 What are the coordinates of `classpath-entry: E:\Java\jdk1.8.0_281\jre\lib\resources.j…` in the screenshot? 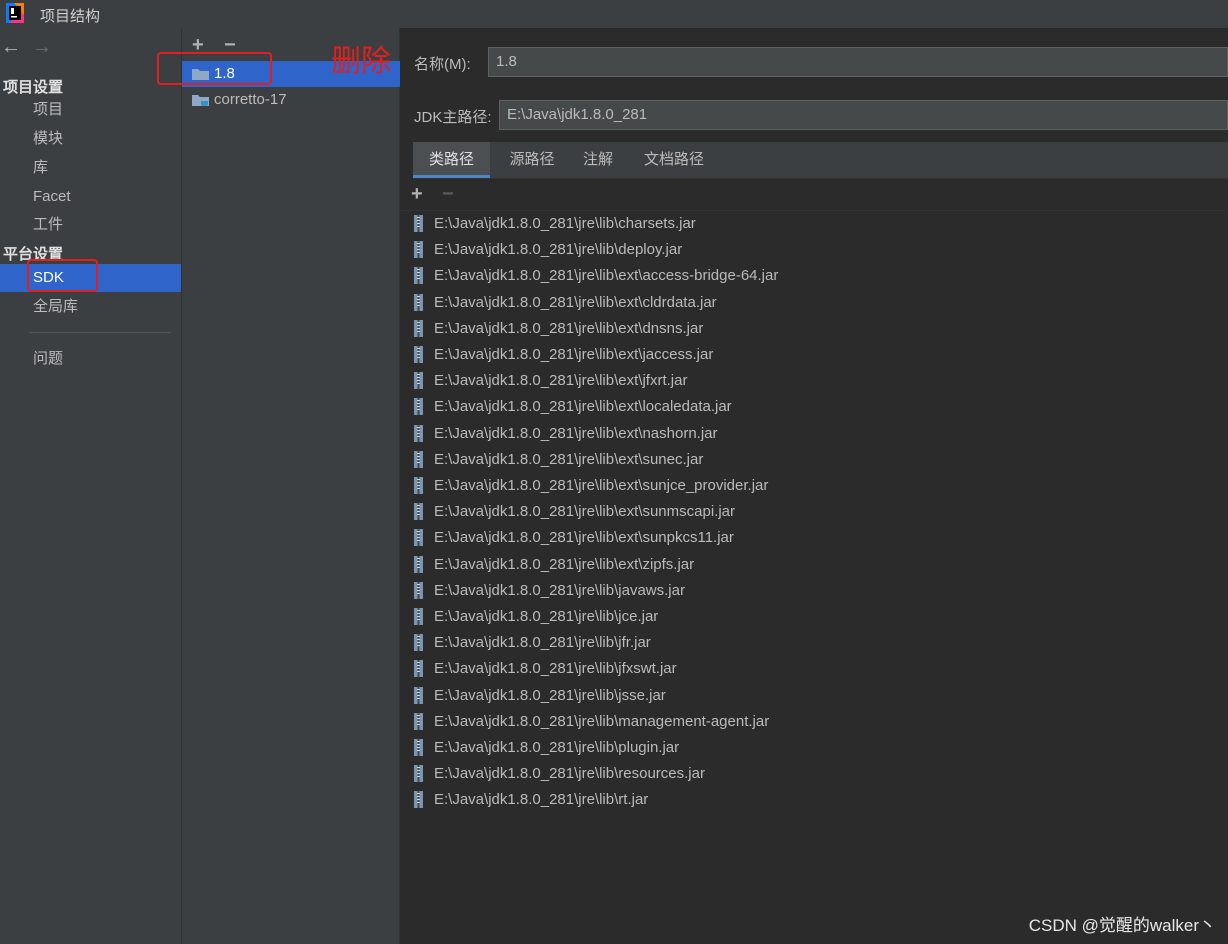 It's located at (814, 774).